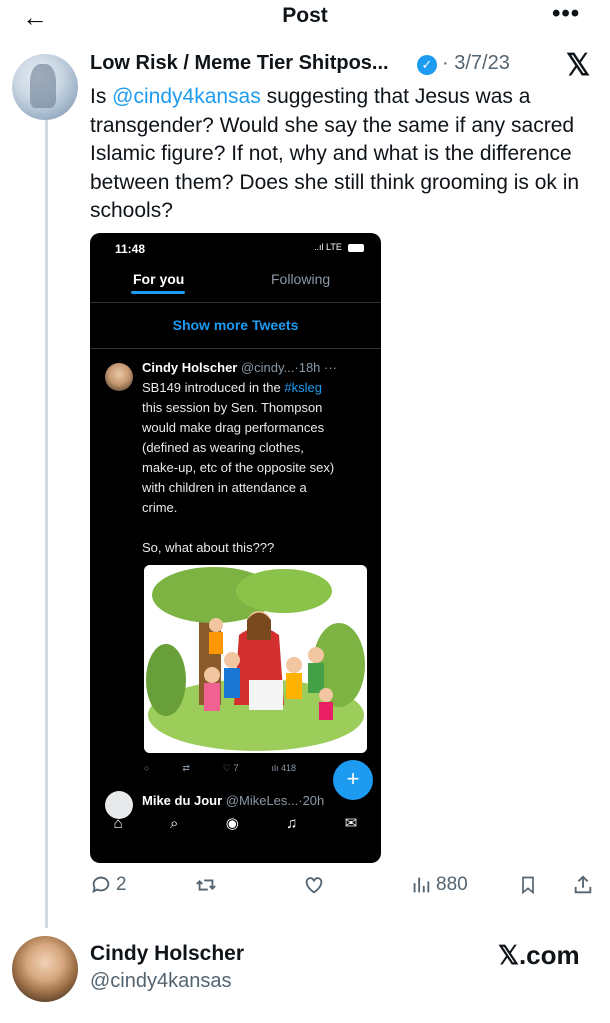  What do you see at coordinates (351, 823) in the screenshot?
I see `mail-icon: ✉` at bounding box center [351, 823].